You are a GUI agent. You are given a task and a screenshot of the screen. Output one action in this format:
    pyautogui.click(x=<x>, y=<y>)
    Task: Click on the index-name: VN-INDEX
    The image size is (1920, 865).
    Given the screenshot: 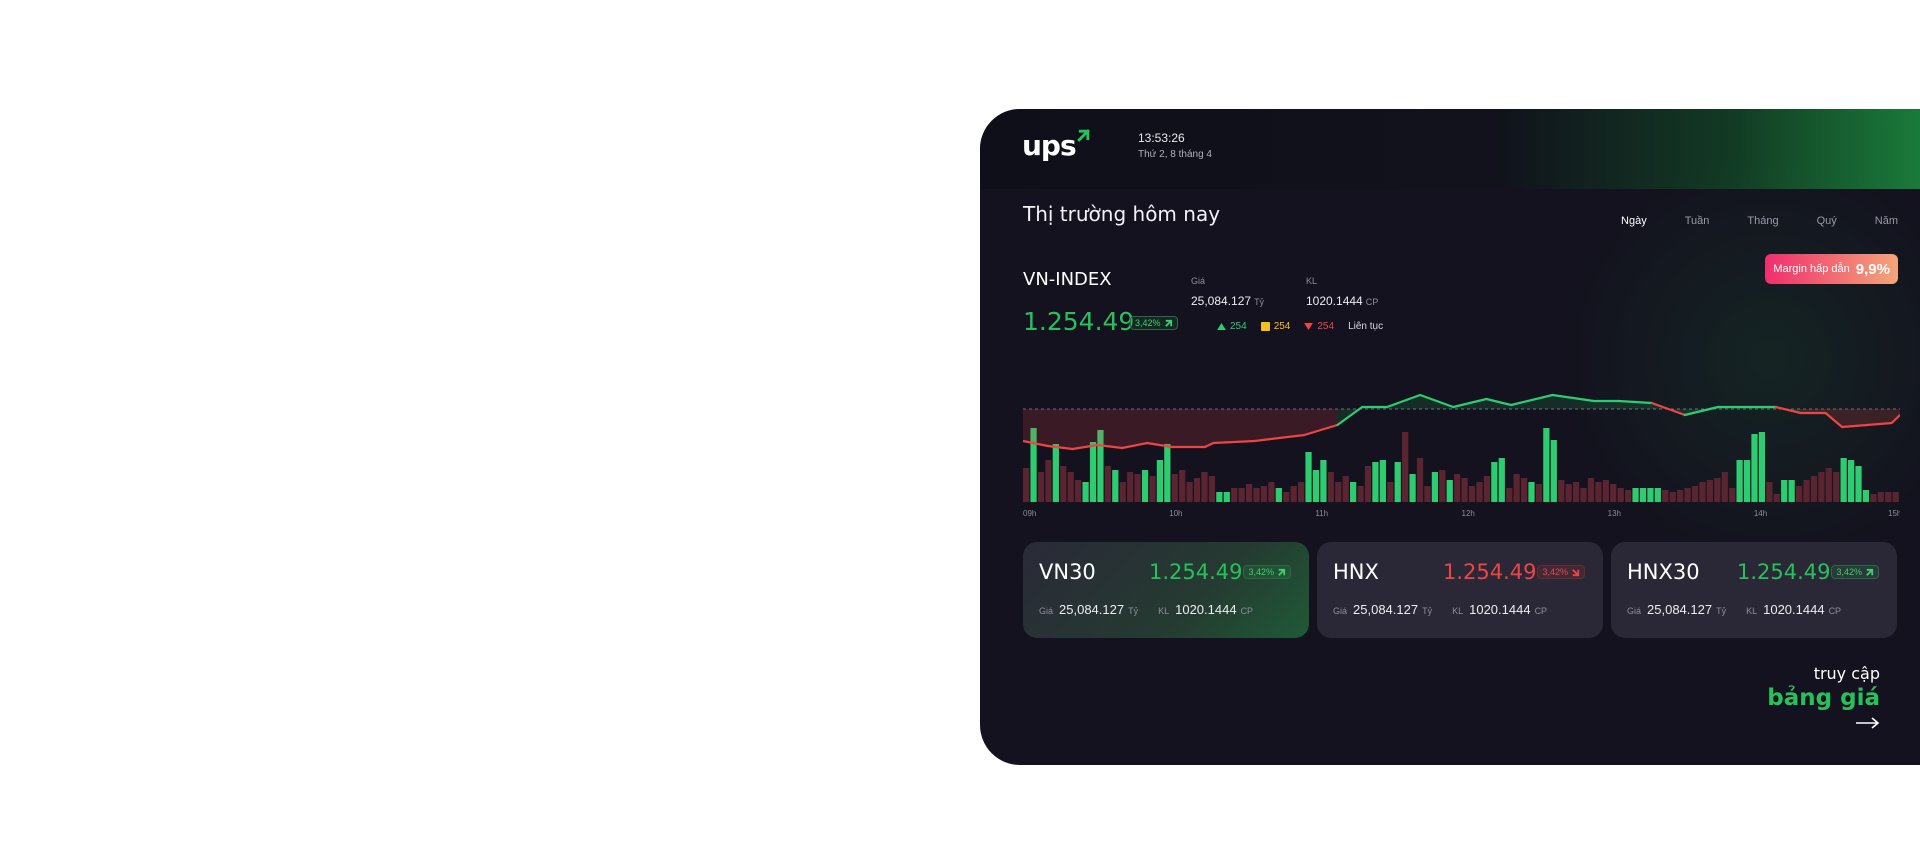 What is the action you would take?
    pyautogui.click(x=1067, y=279)
    